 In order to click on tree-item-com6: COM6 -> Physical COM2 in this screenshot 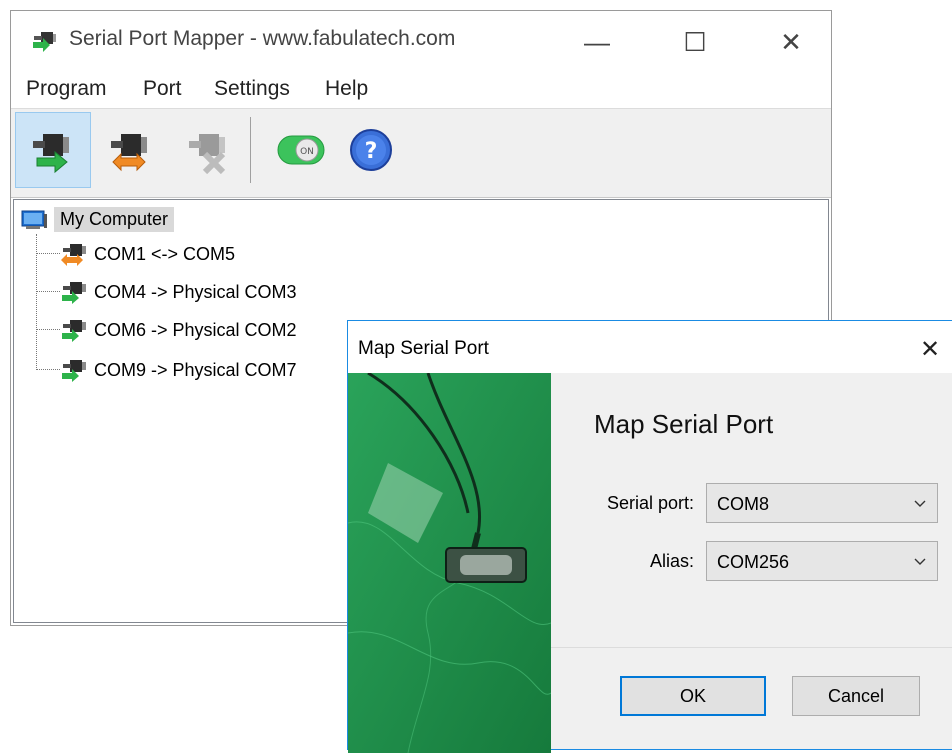, I will do `click(178, 330)`.